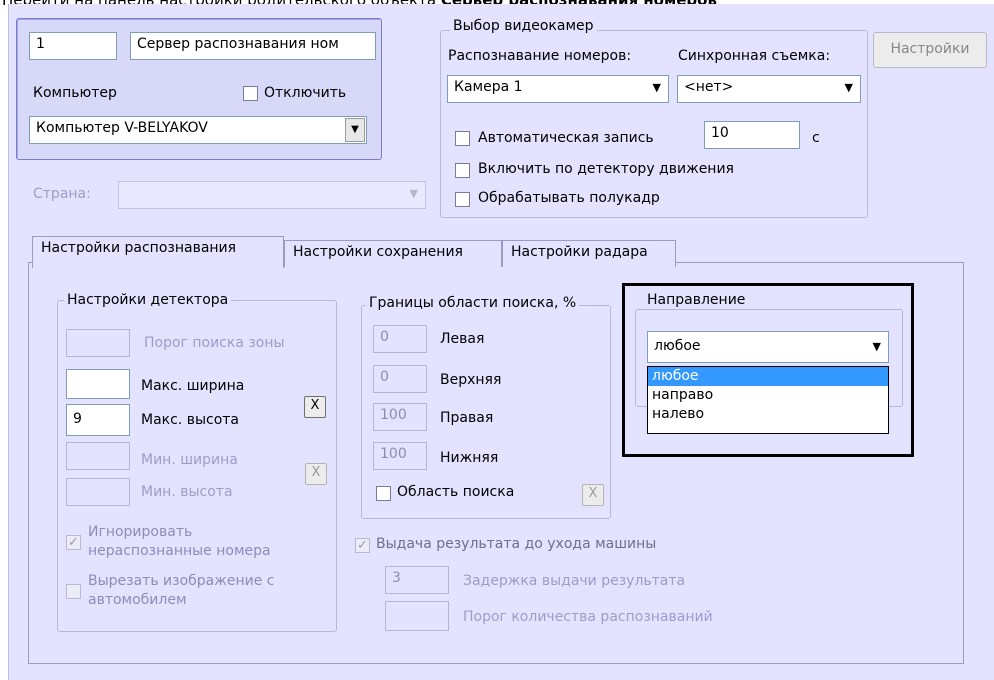 The height and width of the screenshot is (680, 994). I want to click on max-height-label: Макс. высота, so click(190, 420).